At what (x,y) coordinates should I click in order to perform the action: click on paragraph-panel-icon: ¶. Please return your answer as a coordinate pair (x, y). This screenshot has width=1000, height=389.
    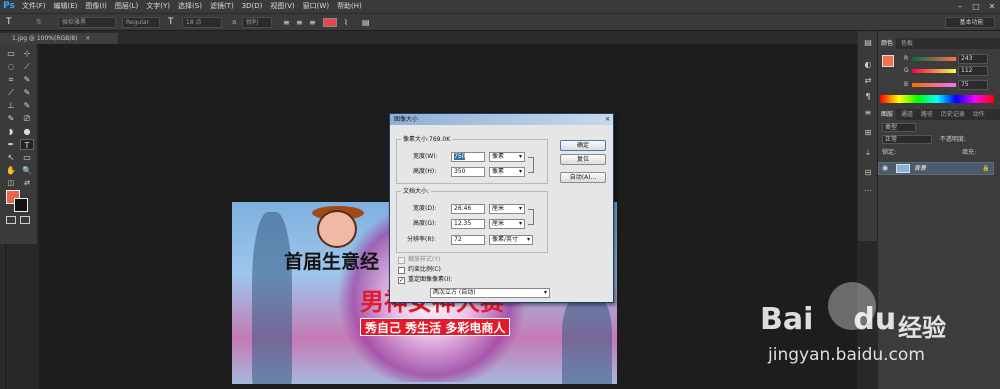
    Looking at the image, I should click on (868, 96).